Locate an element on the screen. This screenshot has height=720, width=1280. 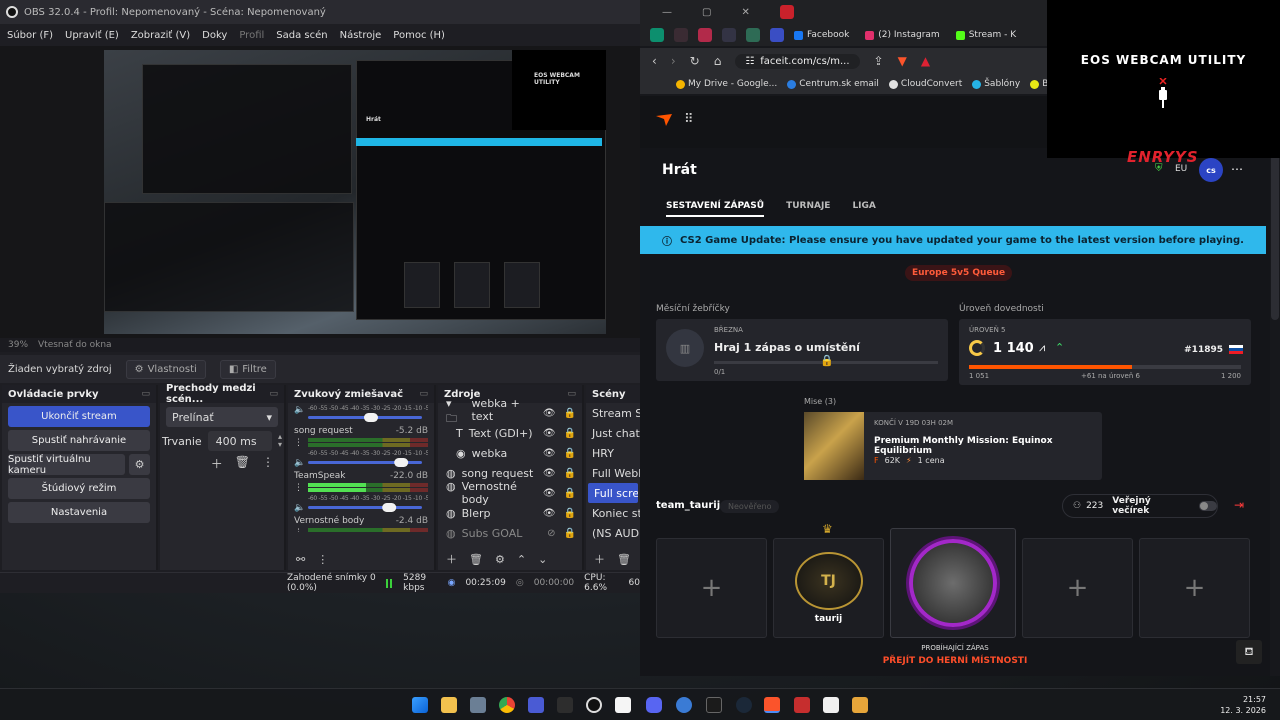
scene-item: Full screen is located at coordinates (613, 493).